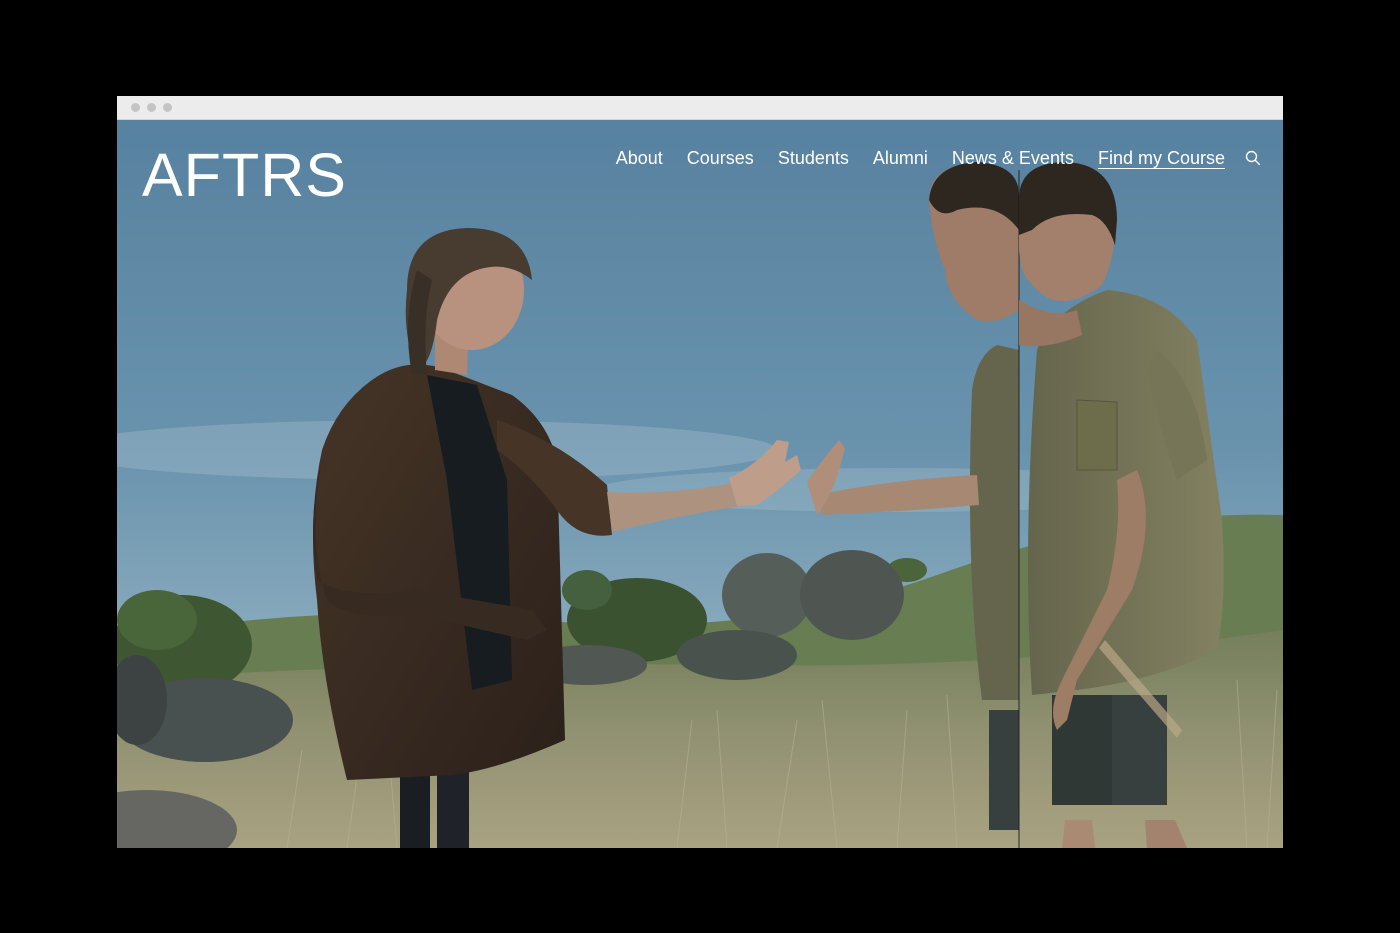 This screenshot has height=933, width=1400. I want to click on nav-item-about: About, so click(639, 158).